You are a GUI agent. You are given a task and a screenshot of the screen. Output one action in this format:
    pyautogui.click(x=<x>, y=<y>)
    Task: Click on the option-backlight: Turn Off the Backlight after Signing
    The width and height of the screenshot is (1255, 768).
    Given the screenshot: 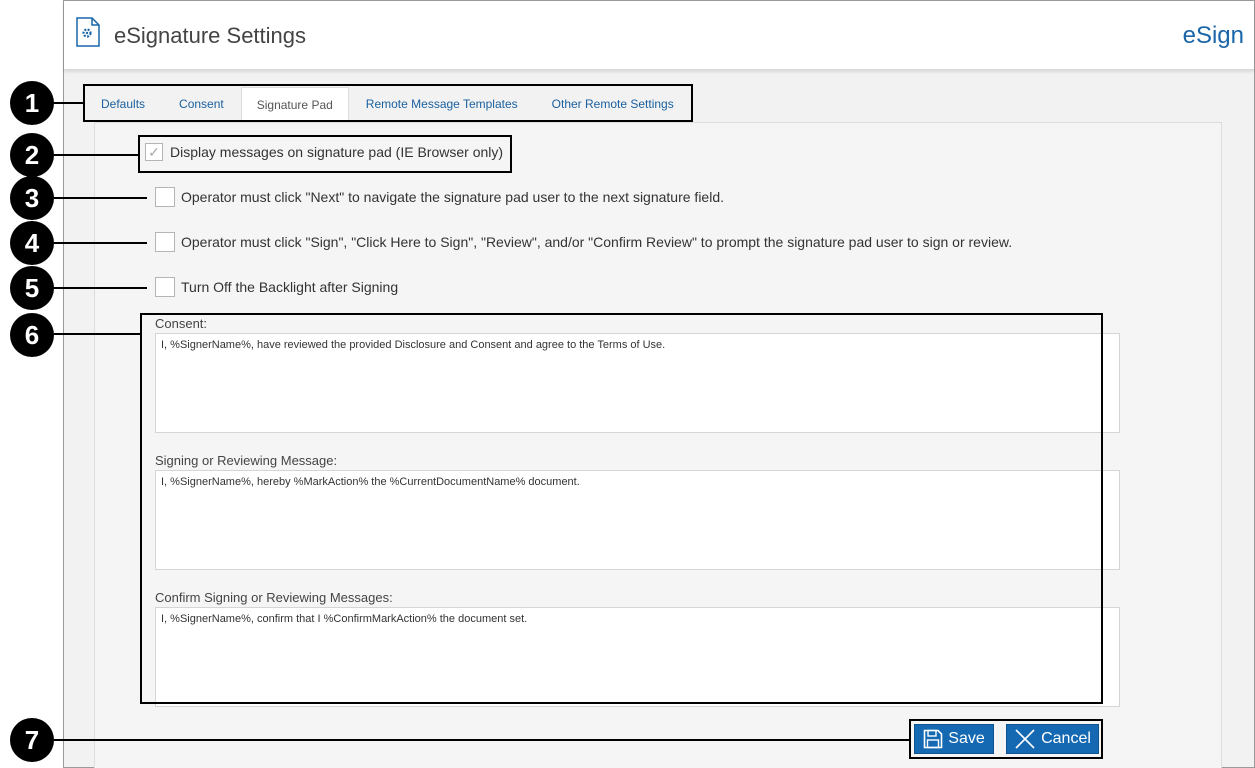 What is the action you would take?
    pyautogui.click(x=276, y=287)
    